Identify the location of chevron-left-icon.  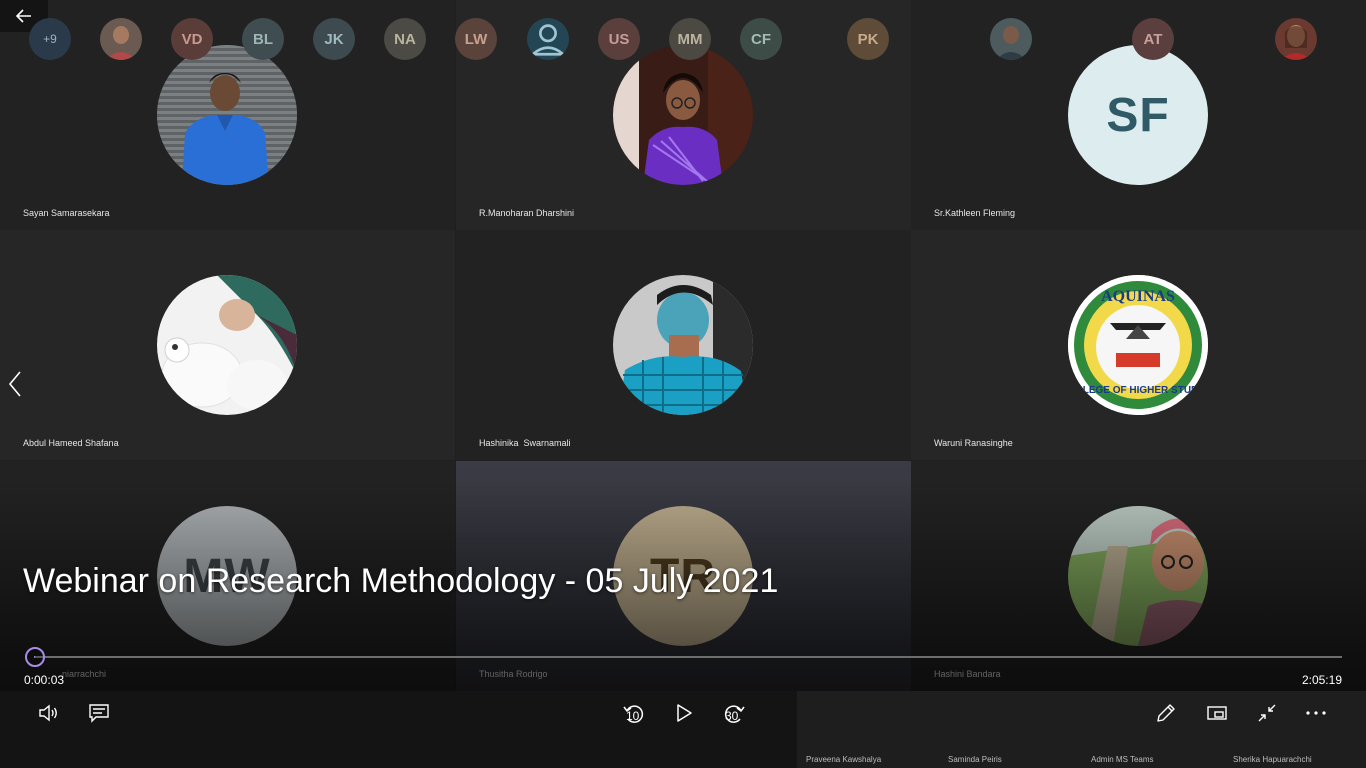
(14, 384).